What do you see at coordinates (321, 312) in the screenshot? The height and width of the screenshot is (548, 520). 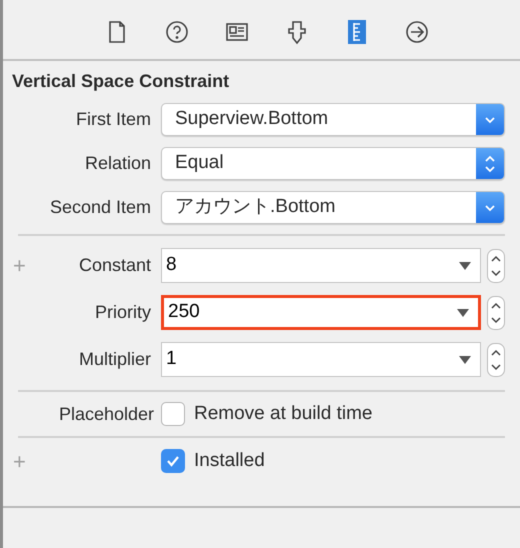 I see `combo-field: 250` at bounding box center [321, 312].